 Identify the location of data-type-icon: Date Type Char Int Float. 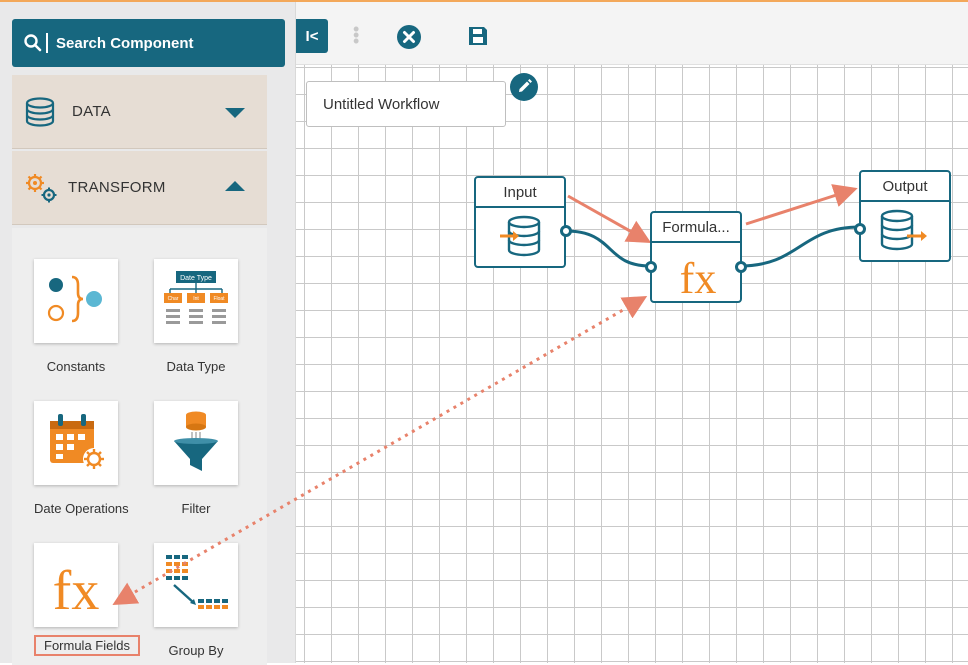
(196, 297).